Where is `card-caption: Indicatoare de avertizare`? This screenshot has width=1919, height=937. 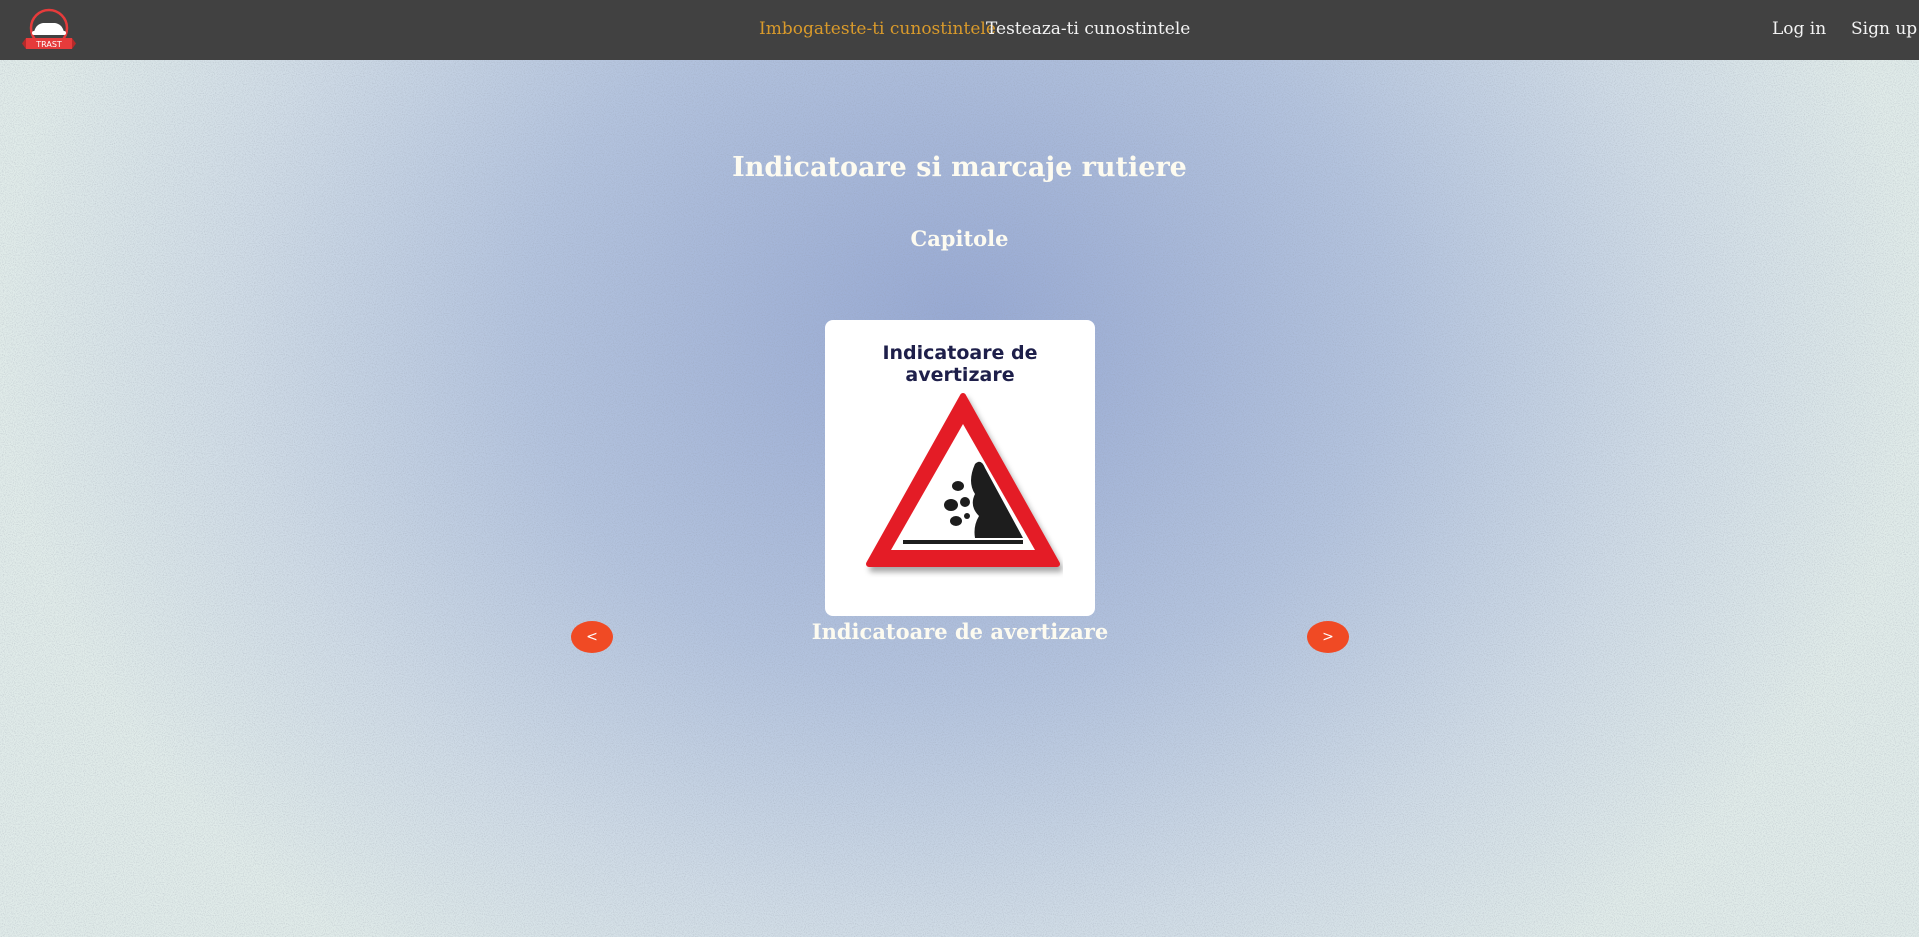 card-caption: Indicatoare de avertizare is located at coordinates (960, 631).